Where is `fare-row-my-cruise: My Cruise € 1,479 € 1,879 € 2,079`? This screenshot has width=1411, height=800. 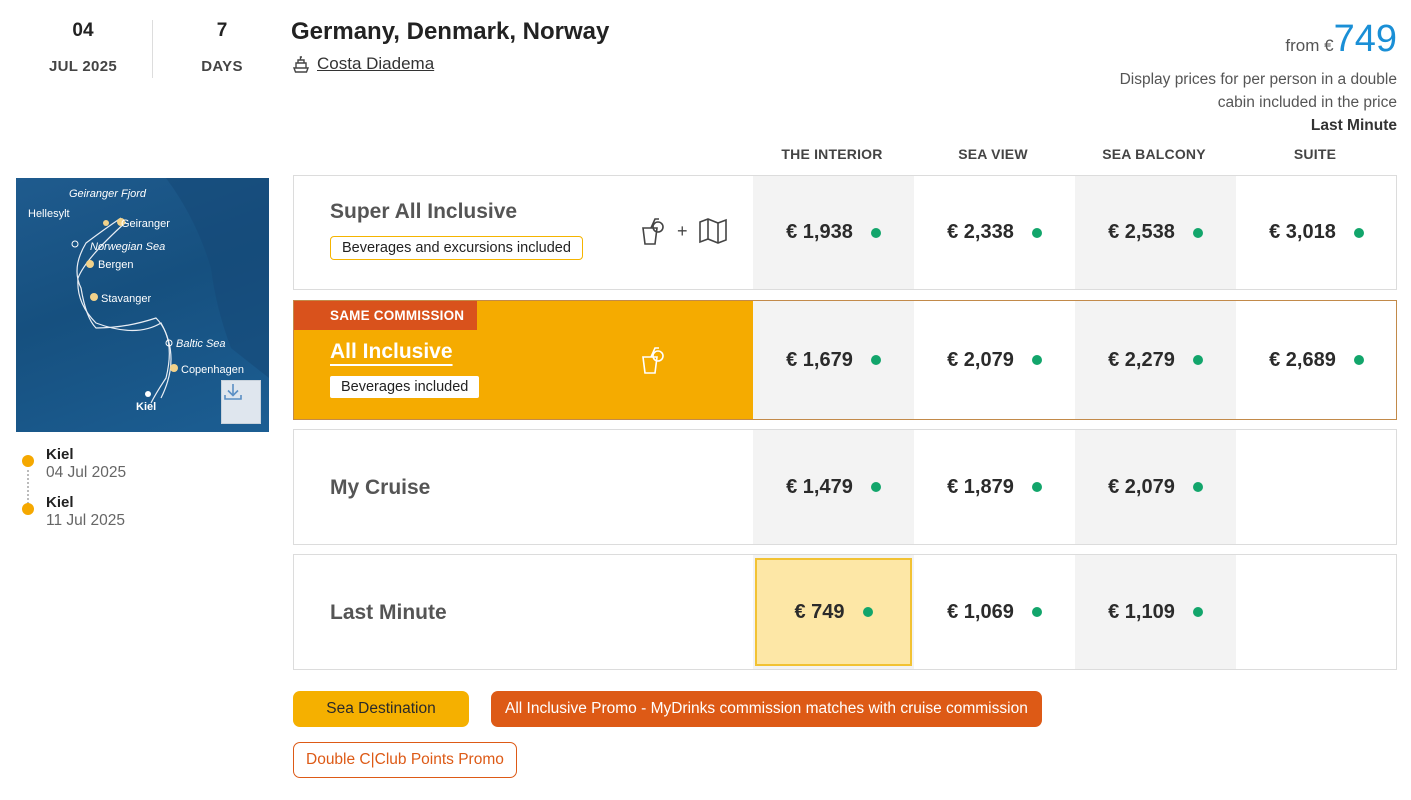
fare-row-my-cruise: My Cruise € 1,479 € 1,879 € 2,079 is located at coordinates (845, 487).